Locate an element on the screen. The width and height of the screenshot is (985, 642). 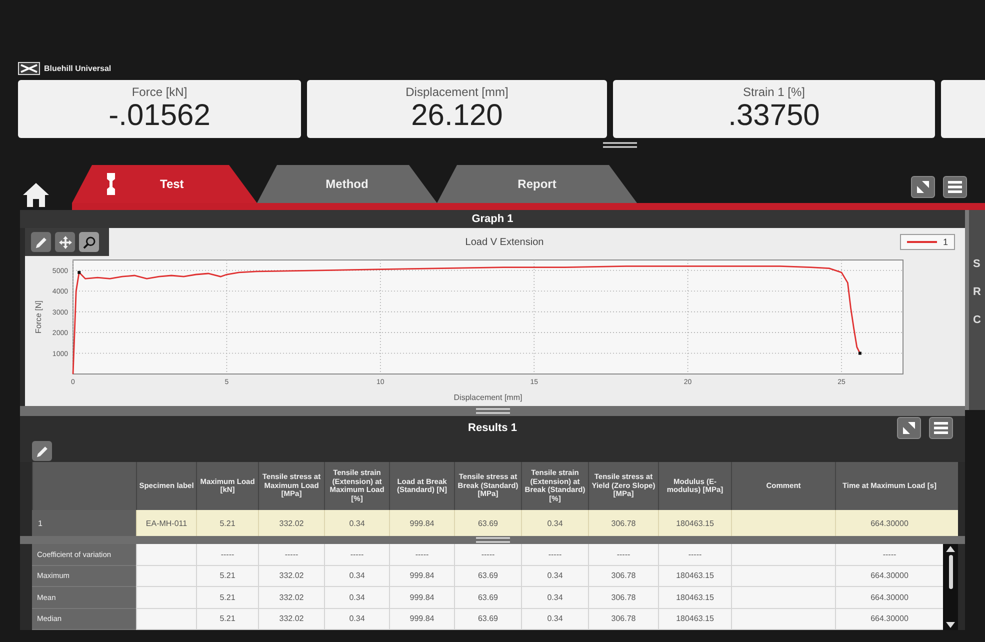
home-icon is located at coordinates (36, 195).